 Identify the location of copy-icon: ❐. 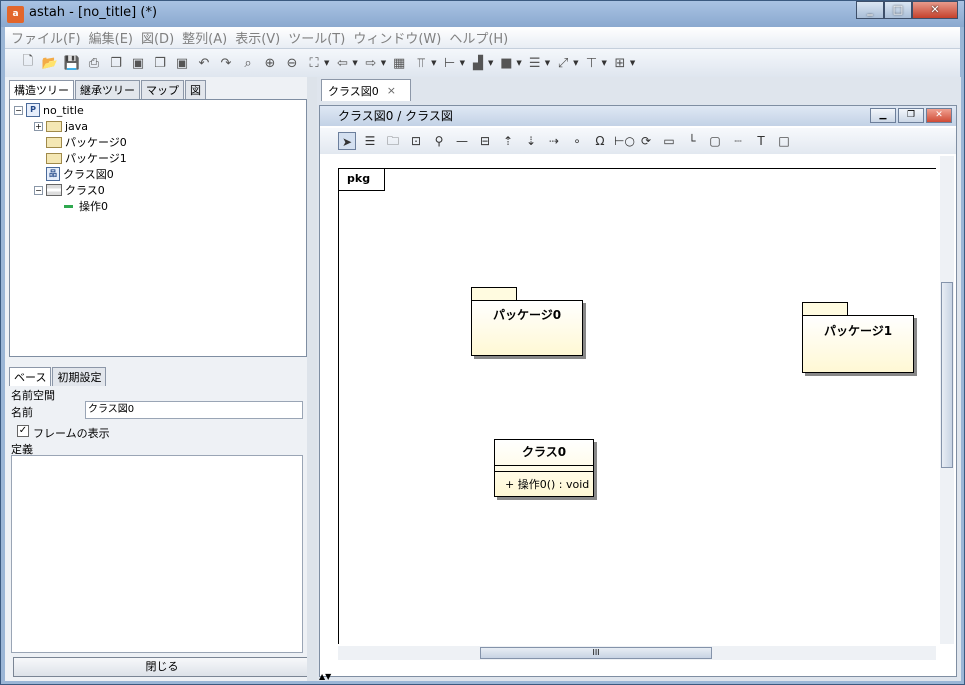
(116, 63).